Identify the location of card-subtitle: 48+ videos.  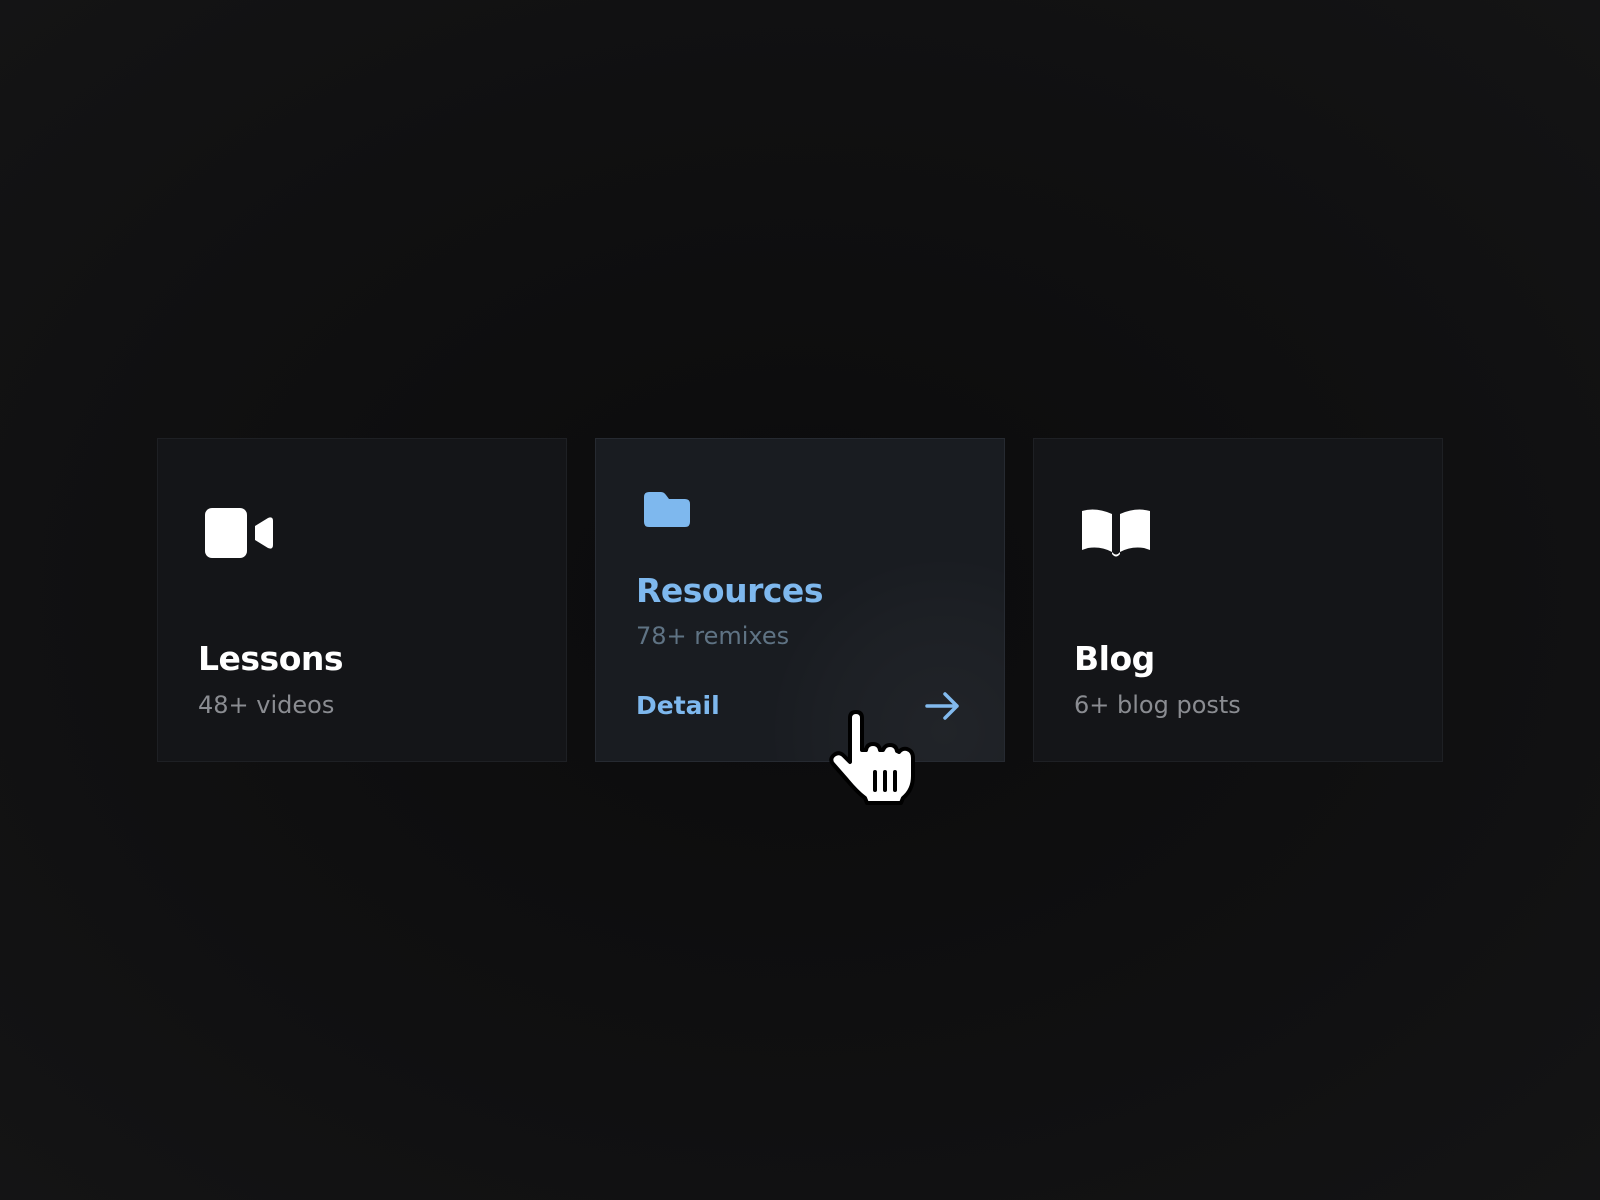
(266, 705).